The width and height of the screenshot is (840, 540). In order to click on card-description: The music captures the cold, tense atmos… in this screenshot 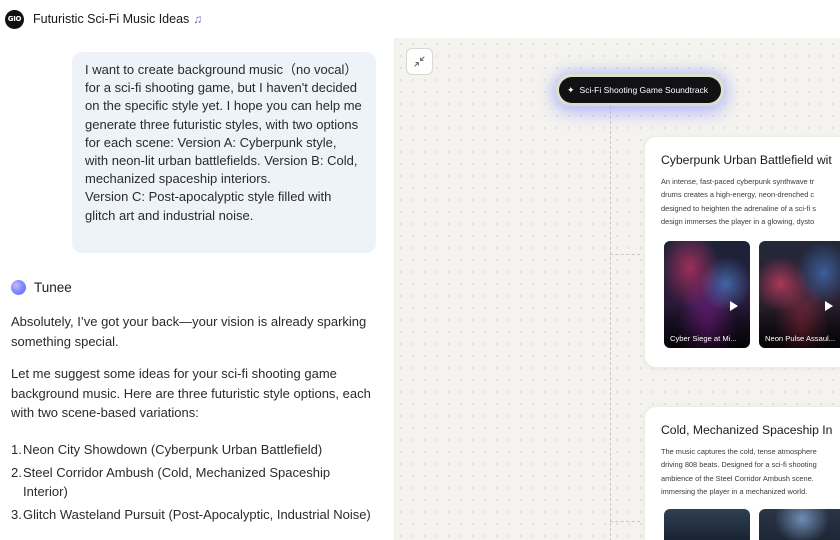, I will do `click(739, 472)`.